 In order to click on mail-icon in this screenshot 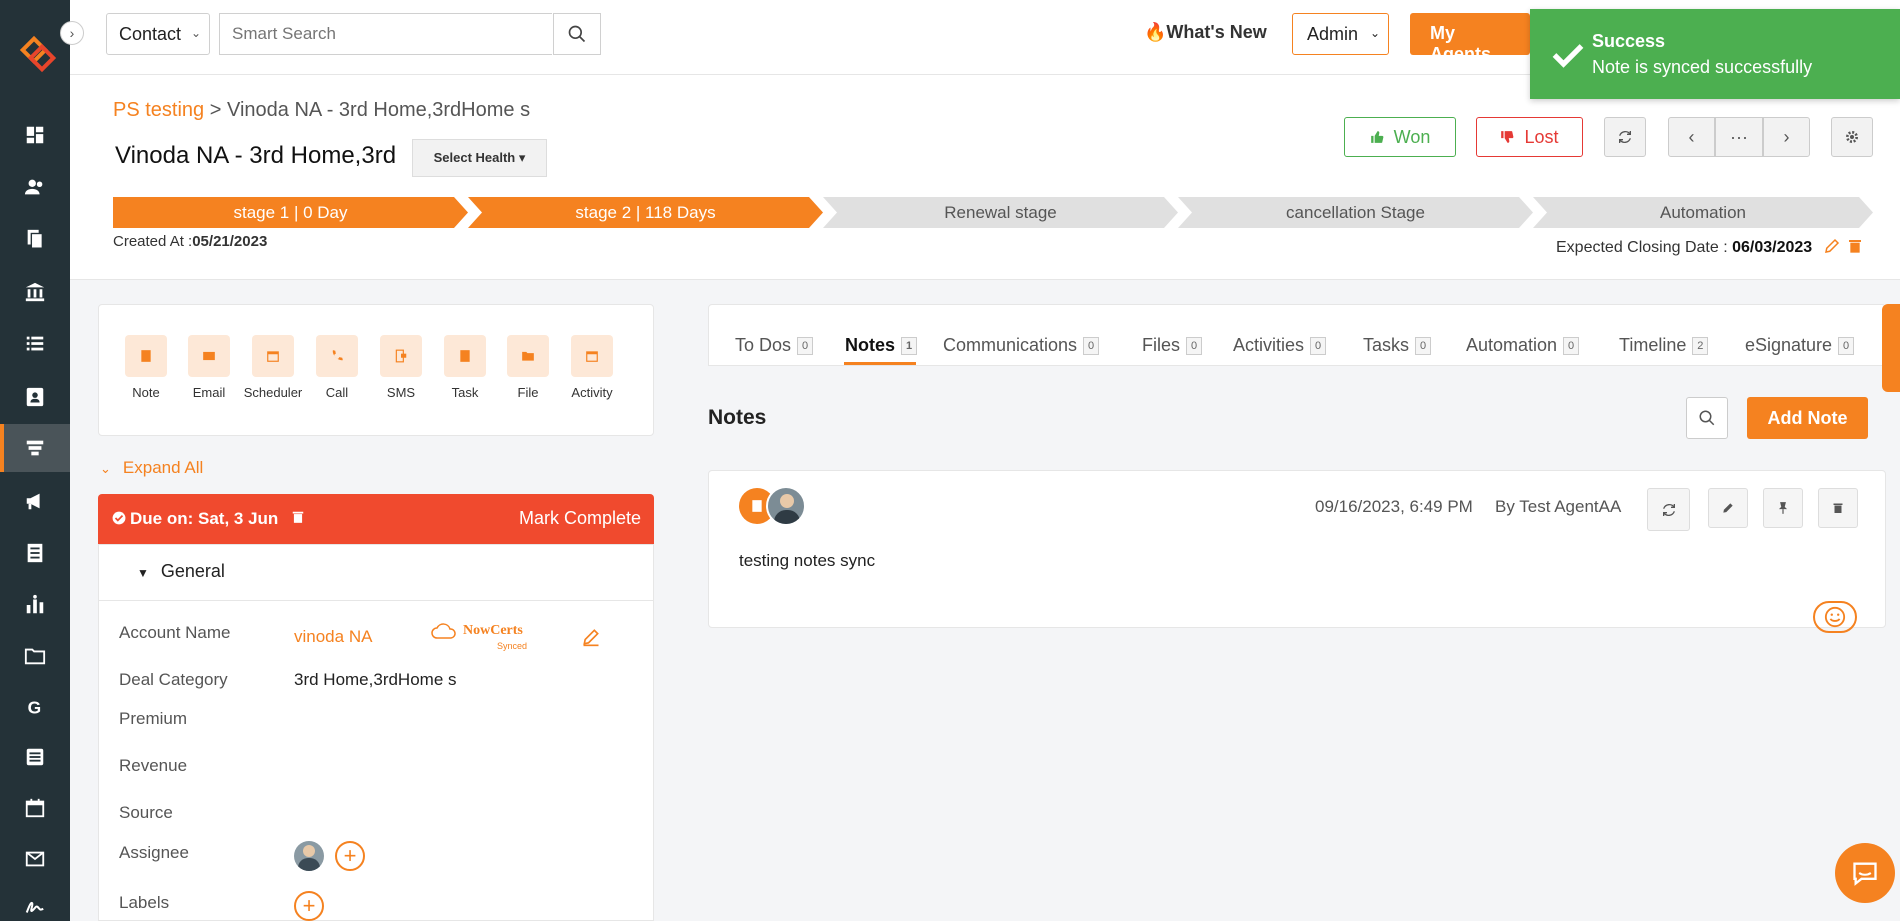, I will do `click(35, 859)`.